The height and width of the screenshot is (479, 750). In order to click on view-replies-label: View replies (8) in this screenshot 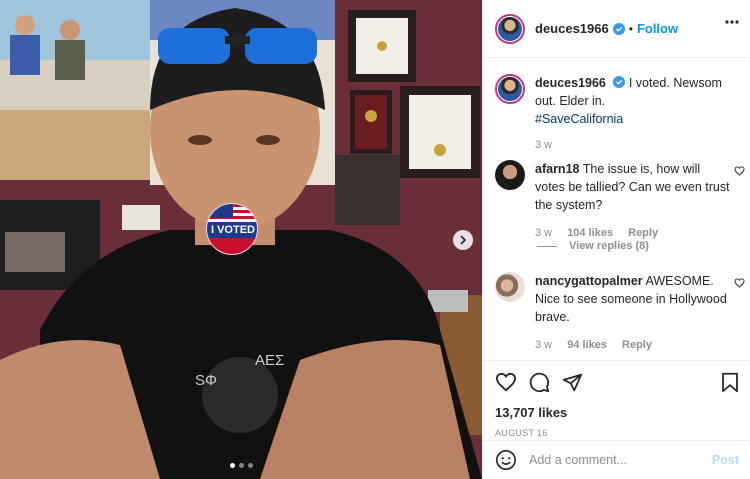, I will do `click(609, 246)`.